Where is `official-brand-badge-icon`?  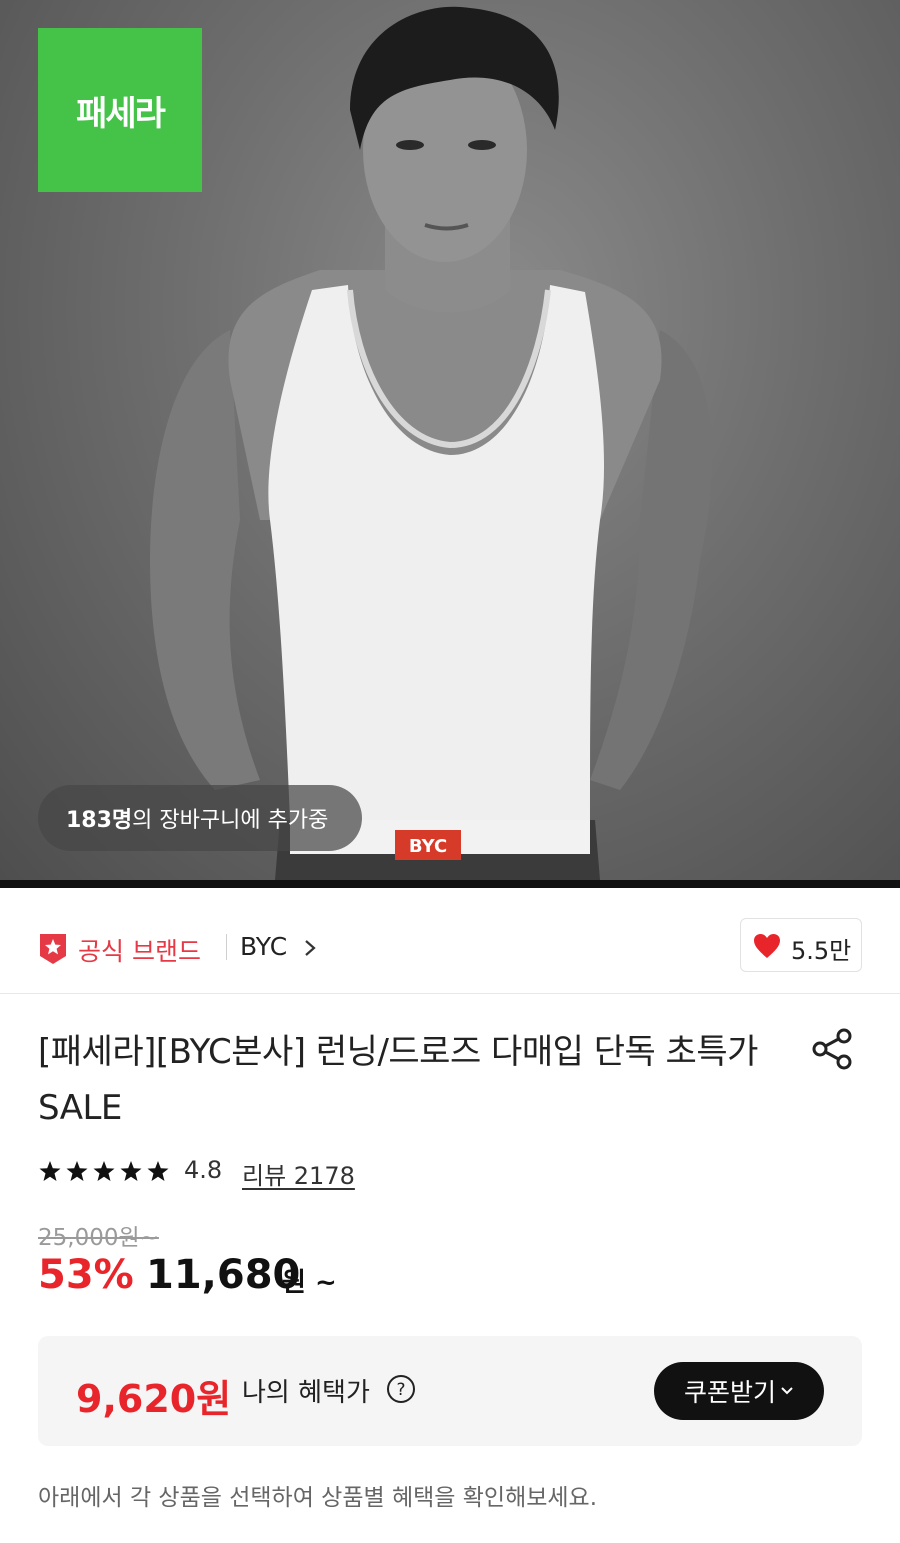
official-brand-badge-icon is located at coordinates (53, 949).